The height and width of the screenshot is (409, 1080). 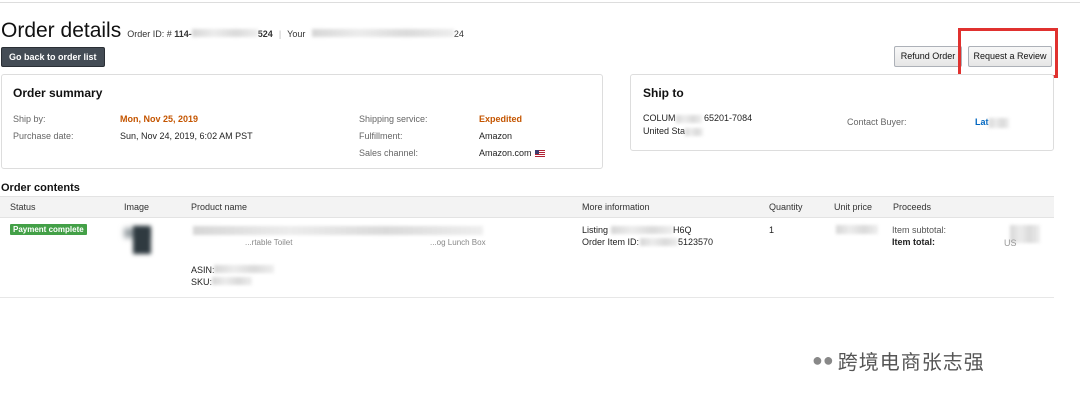 I want to click on col-status: Status, so click(x=23, y=207).